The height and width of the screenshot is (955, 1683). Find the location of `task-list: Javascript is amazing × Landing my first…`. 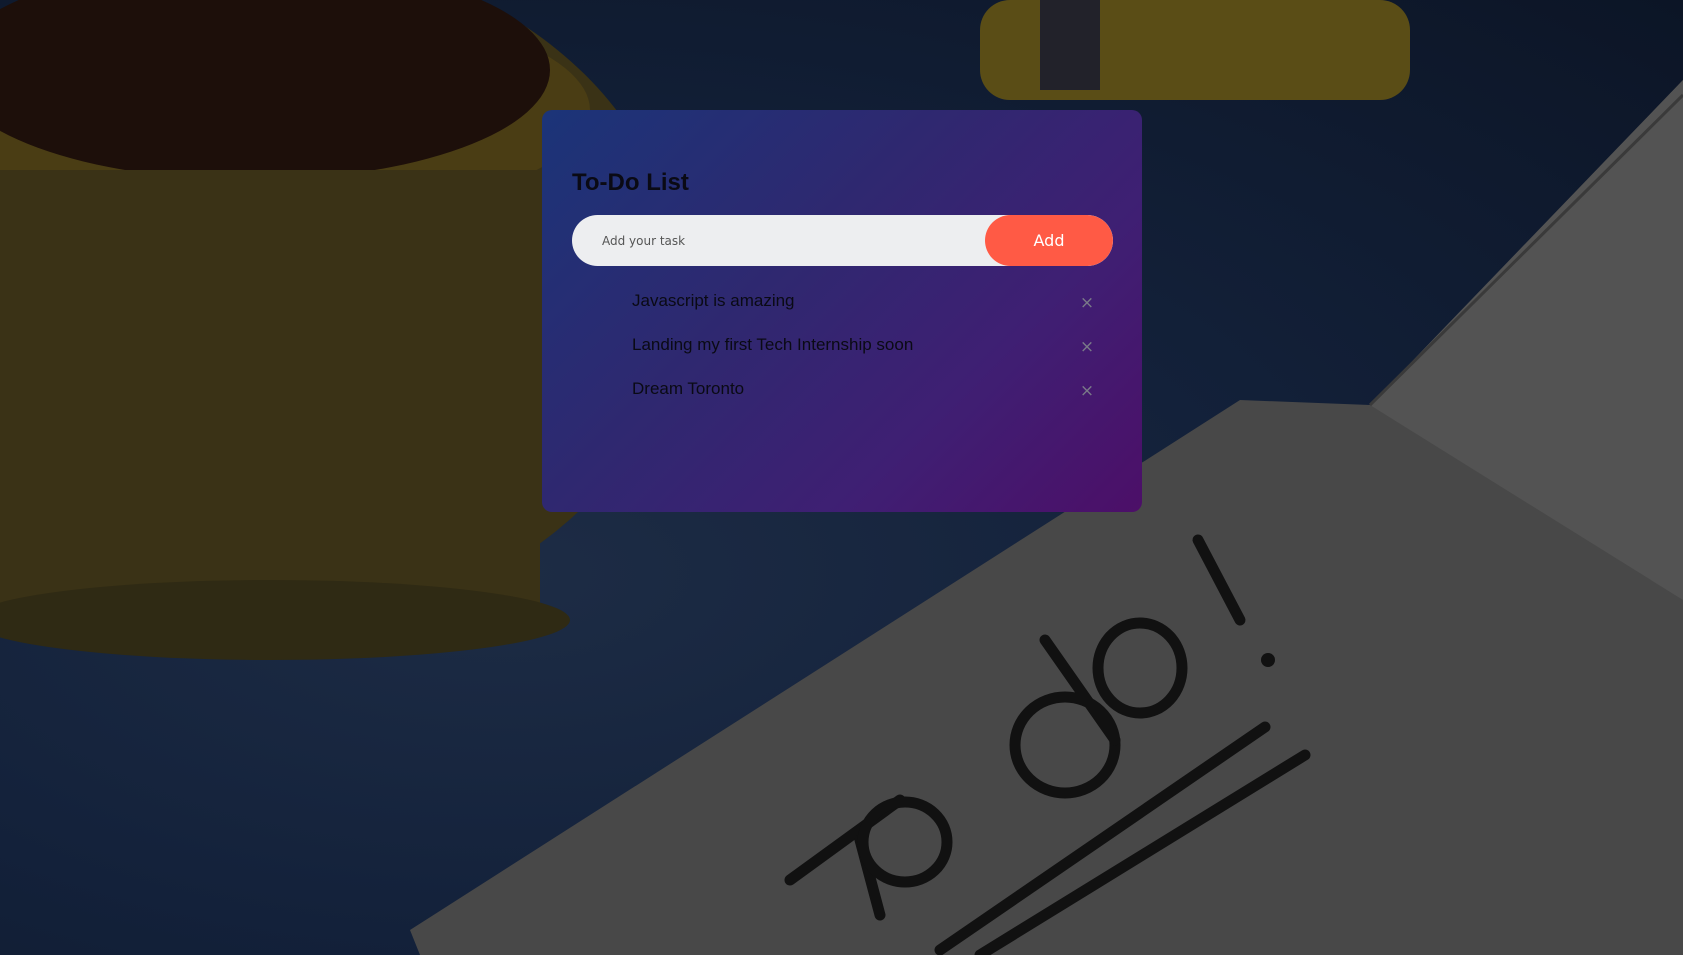

task-list: Javascript is amazing × Landing my first… is located at coordinates (842, 354).